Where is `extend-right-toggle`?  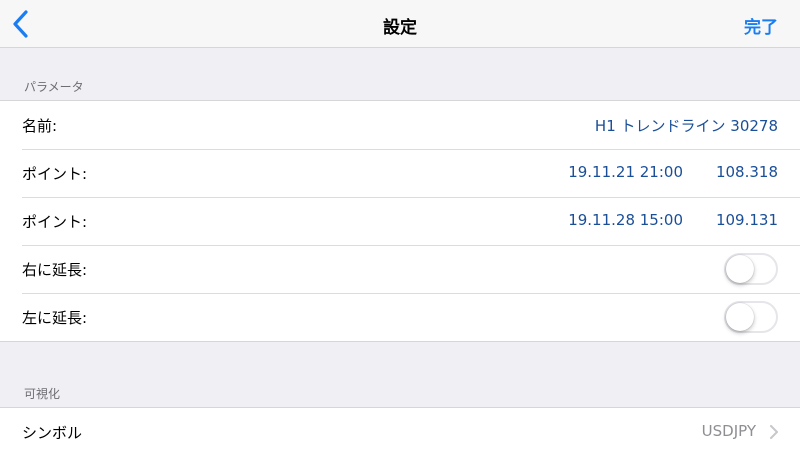
extend-right-toggle is located at coordinates (751, 269).